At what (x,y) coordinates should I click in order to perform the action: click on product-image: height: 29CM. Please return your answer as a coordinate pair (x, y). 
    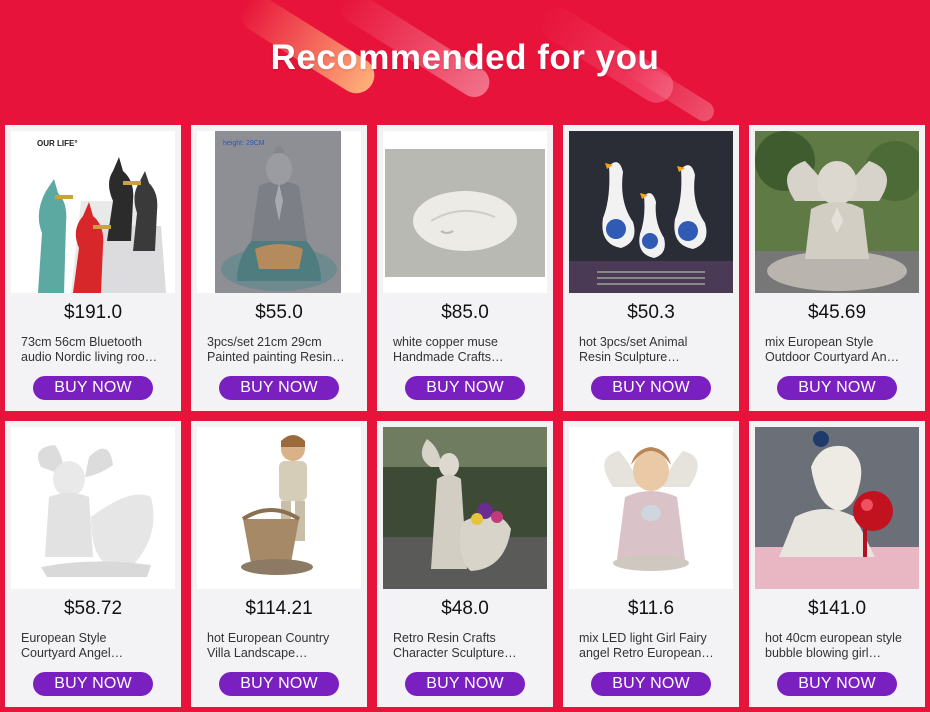
    Looking at the image, I should click on (279, 212).